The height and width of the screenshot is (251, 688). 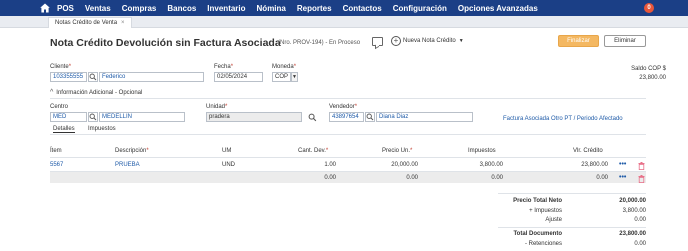 What do you see at coordinates (313, 178) in the screenshot?
I see `cell-cant-dev: 0.00` at bounding box center [313, 178].